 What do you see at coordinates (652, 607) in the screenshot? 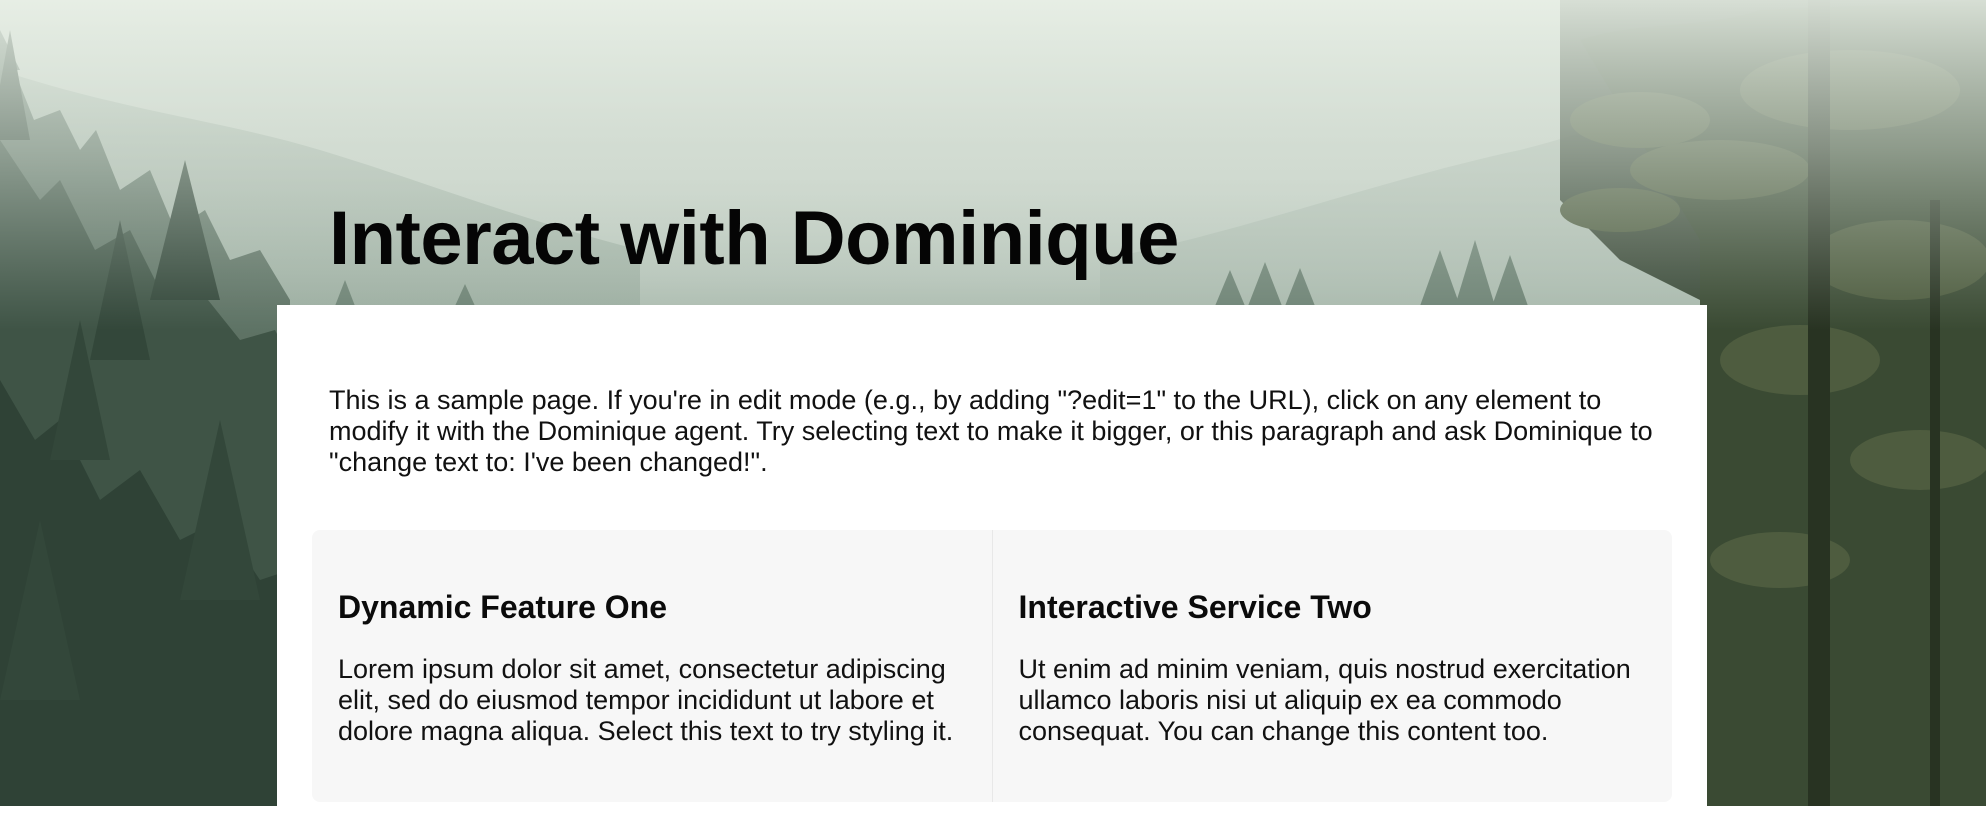
I see `feature-title: Dynamic Feature One` at bounding box center [652, 607].